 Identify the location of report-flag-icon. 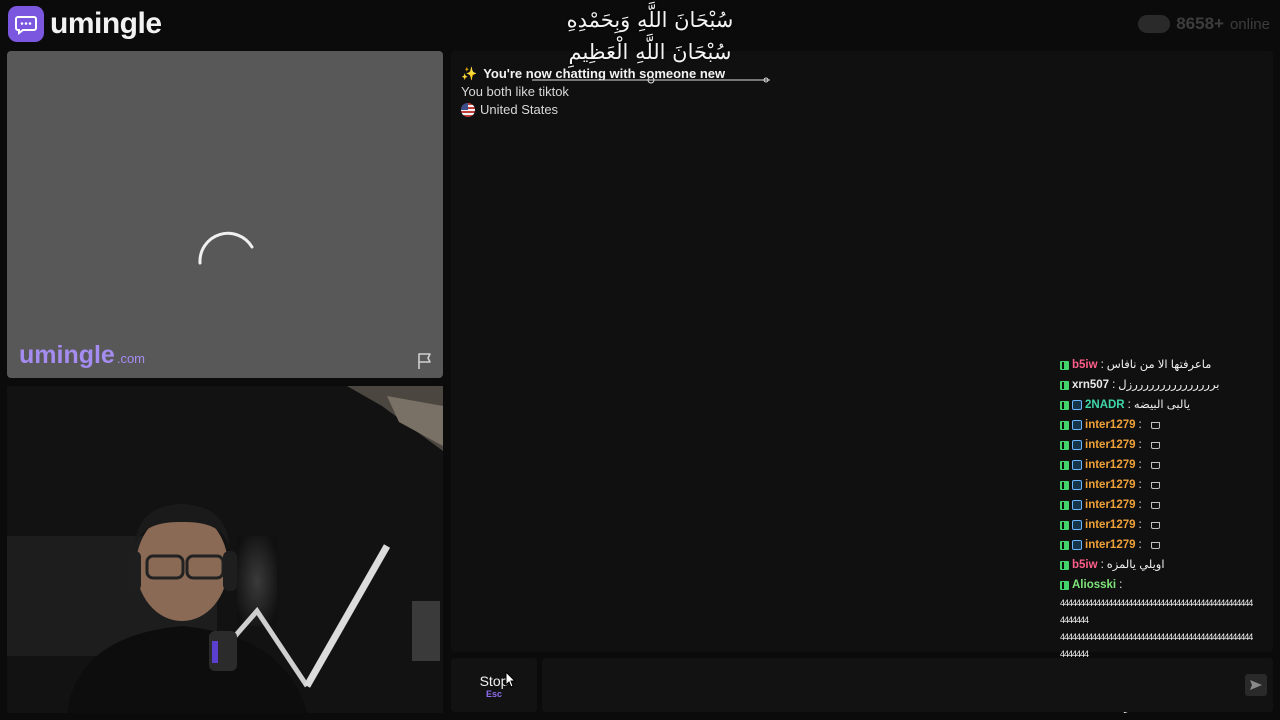
(425, 361).